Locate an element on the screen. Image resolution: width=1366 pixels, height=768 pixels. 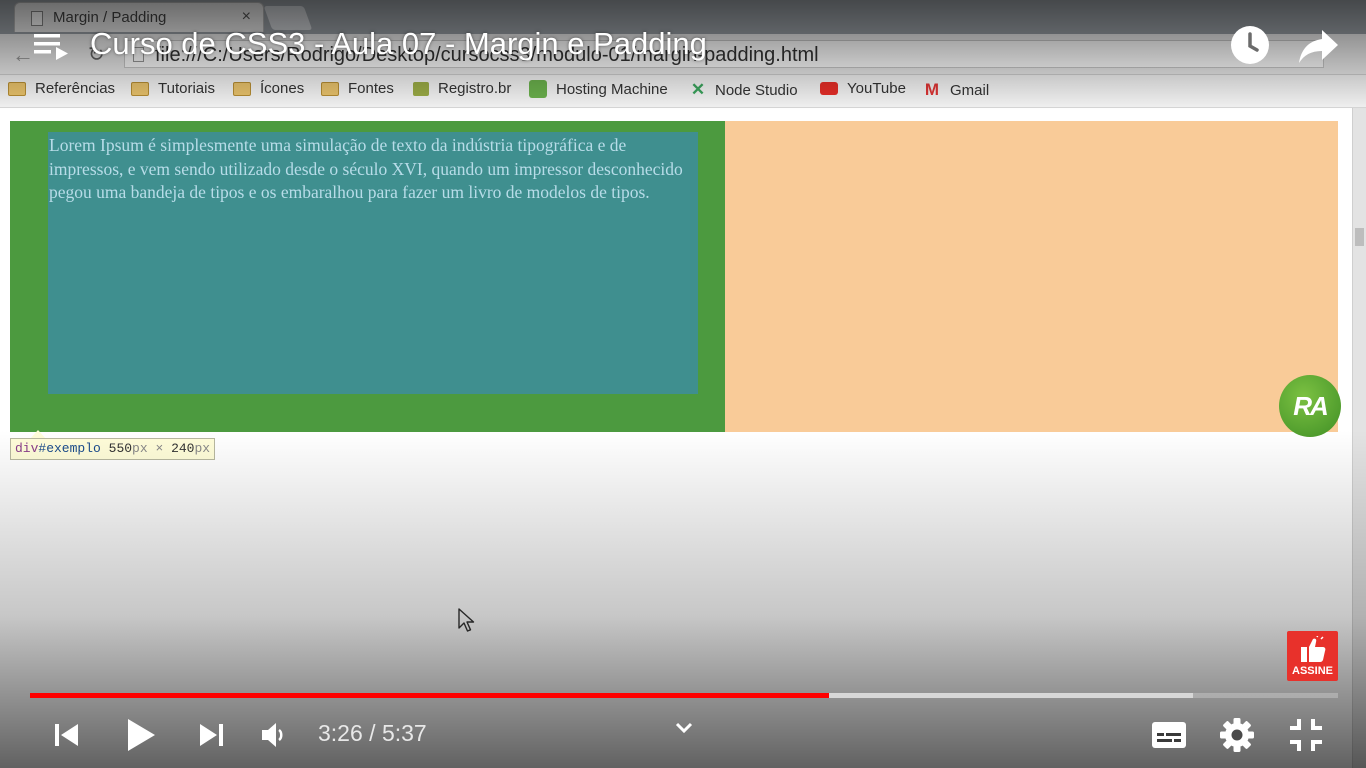
inspector-tooltip: div#exemplo 550px × 240px is located at coordinates (113, 449).